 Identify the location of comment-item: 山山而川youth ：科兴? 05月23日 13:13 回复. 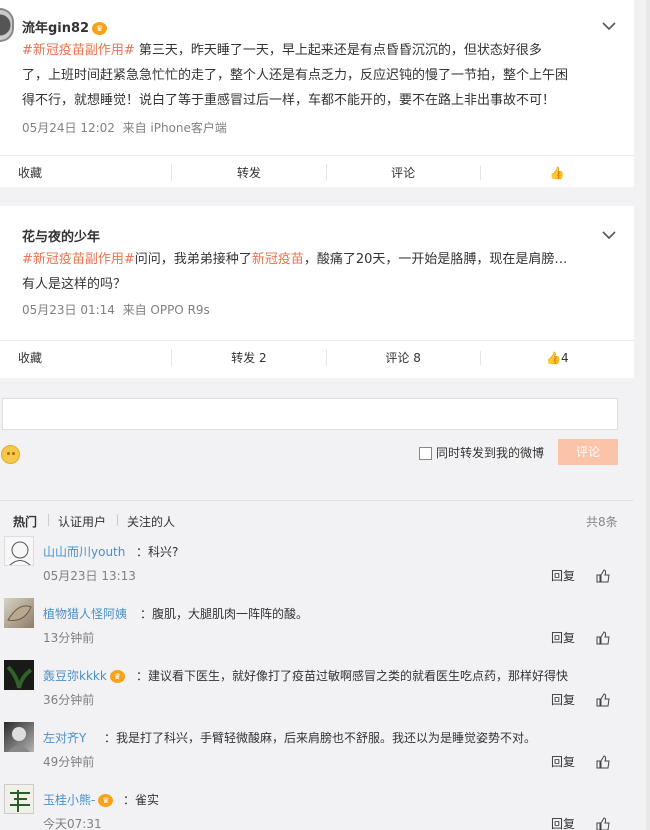
(316, 567).